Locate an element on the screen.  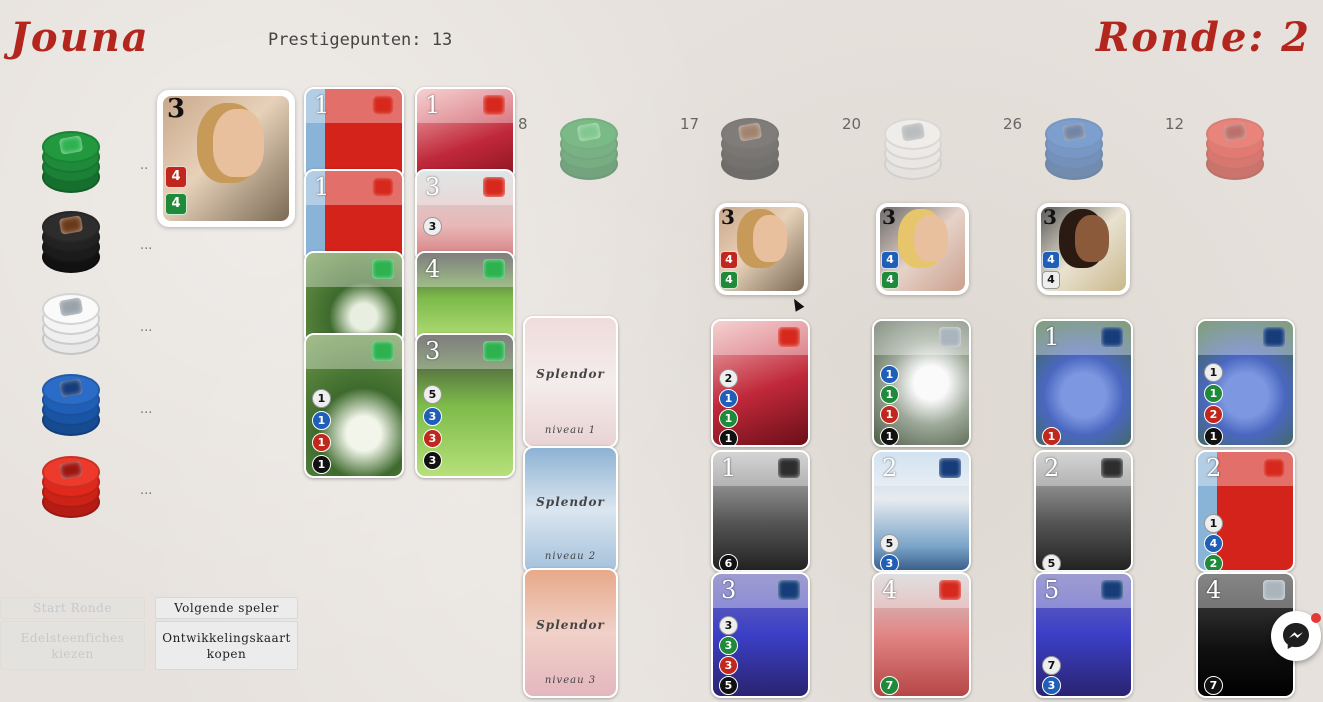
player-card: 1 1 1 1 is located at coordinates (354, 405).